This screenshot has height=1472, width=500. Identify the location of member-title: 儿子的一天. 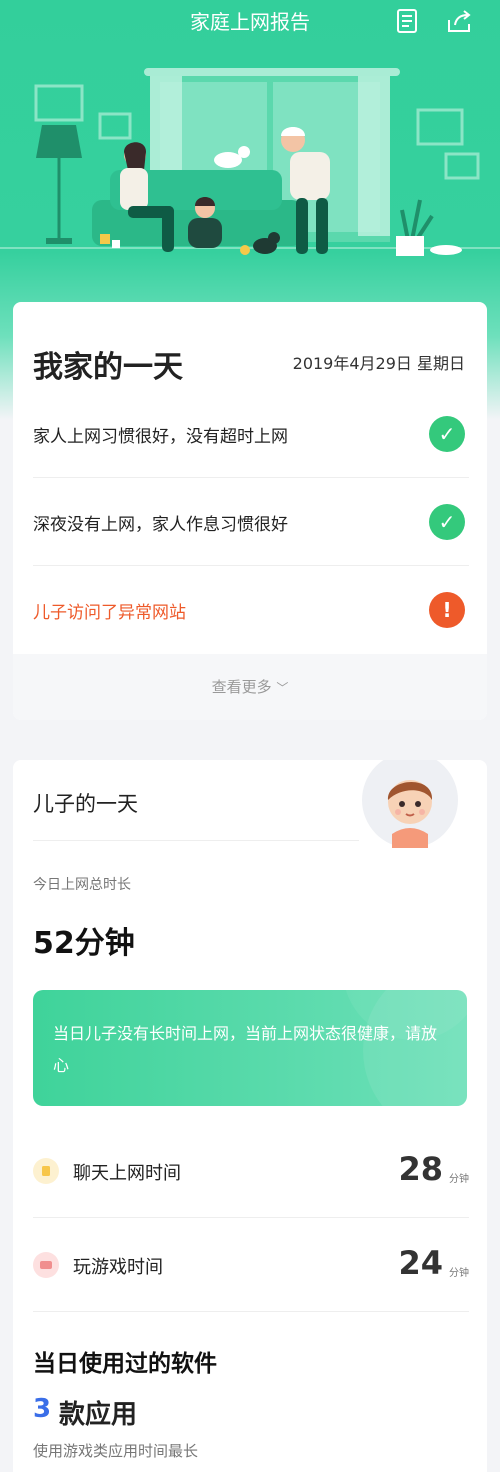
(85, 804).